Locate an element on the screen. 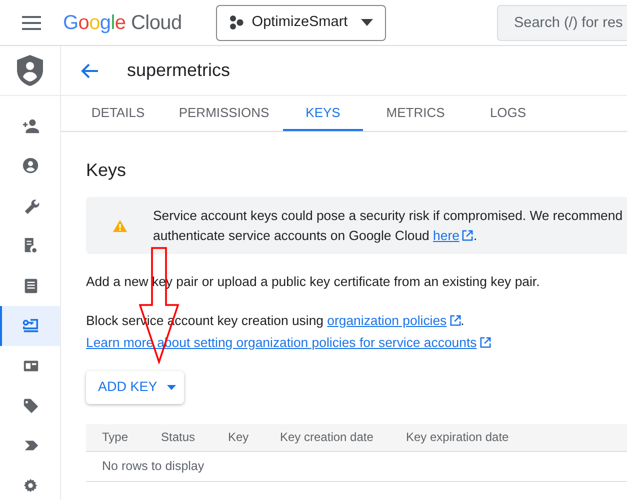  account-circle-icon is located at coordinates (31, 166).